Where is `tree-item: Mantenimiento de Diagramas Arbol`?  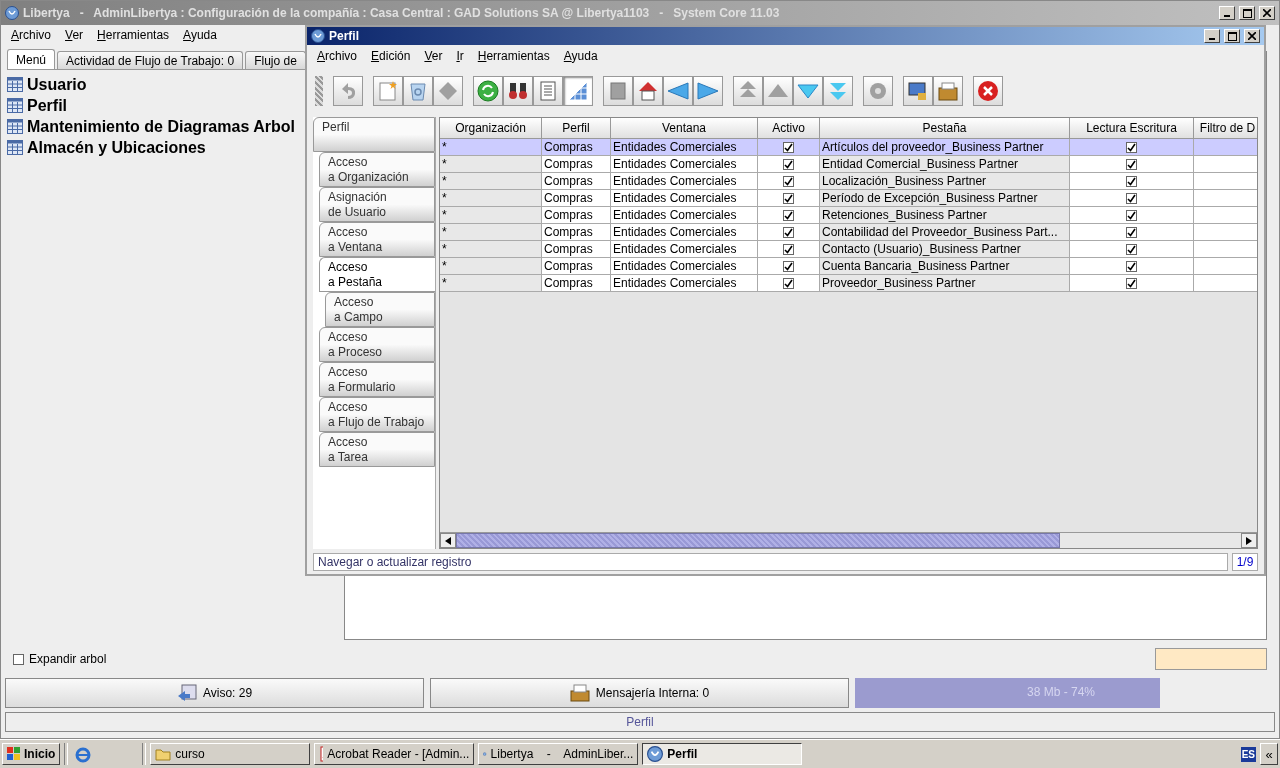
tree-item: Mantenimiento de Diagramas Arbol is located at coordinates (161, 126).